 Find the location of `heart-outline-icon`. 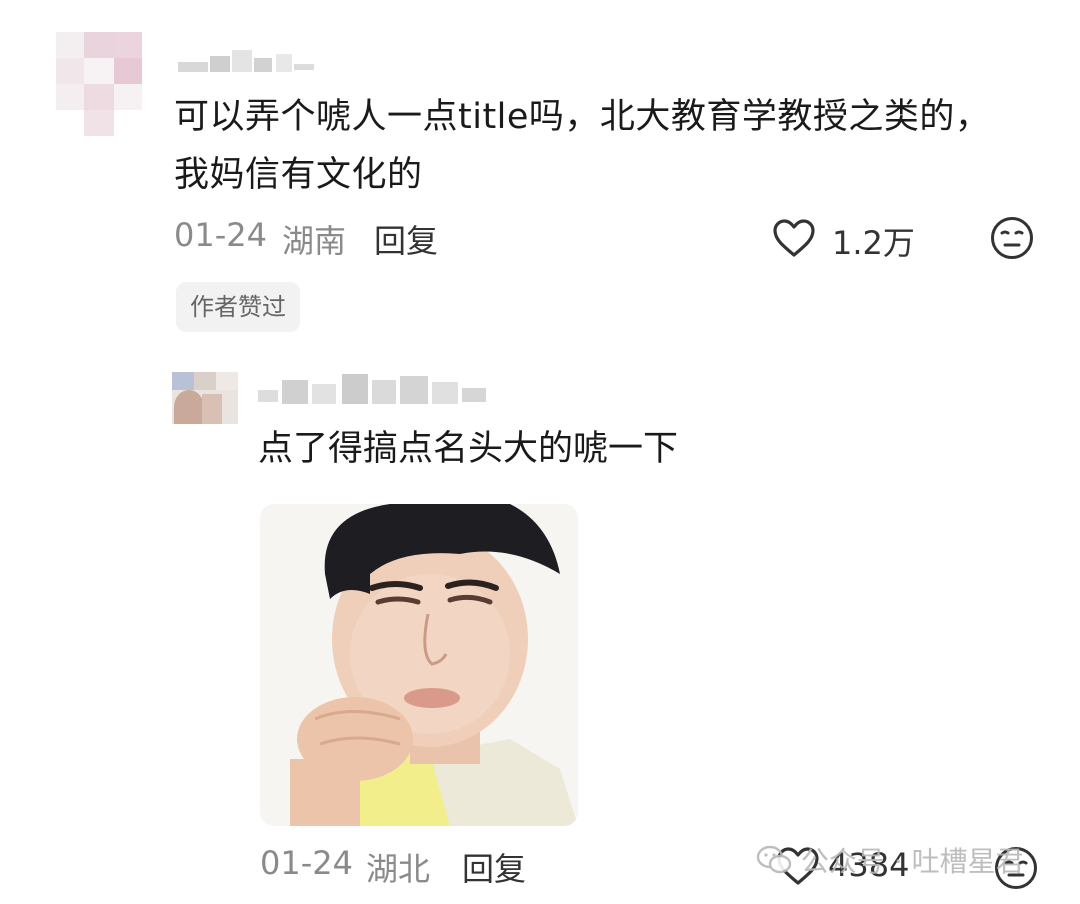

heart-outline-icon is located at coordinates (794, 238).